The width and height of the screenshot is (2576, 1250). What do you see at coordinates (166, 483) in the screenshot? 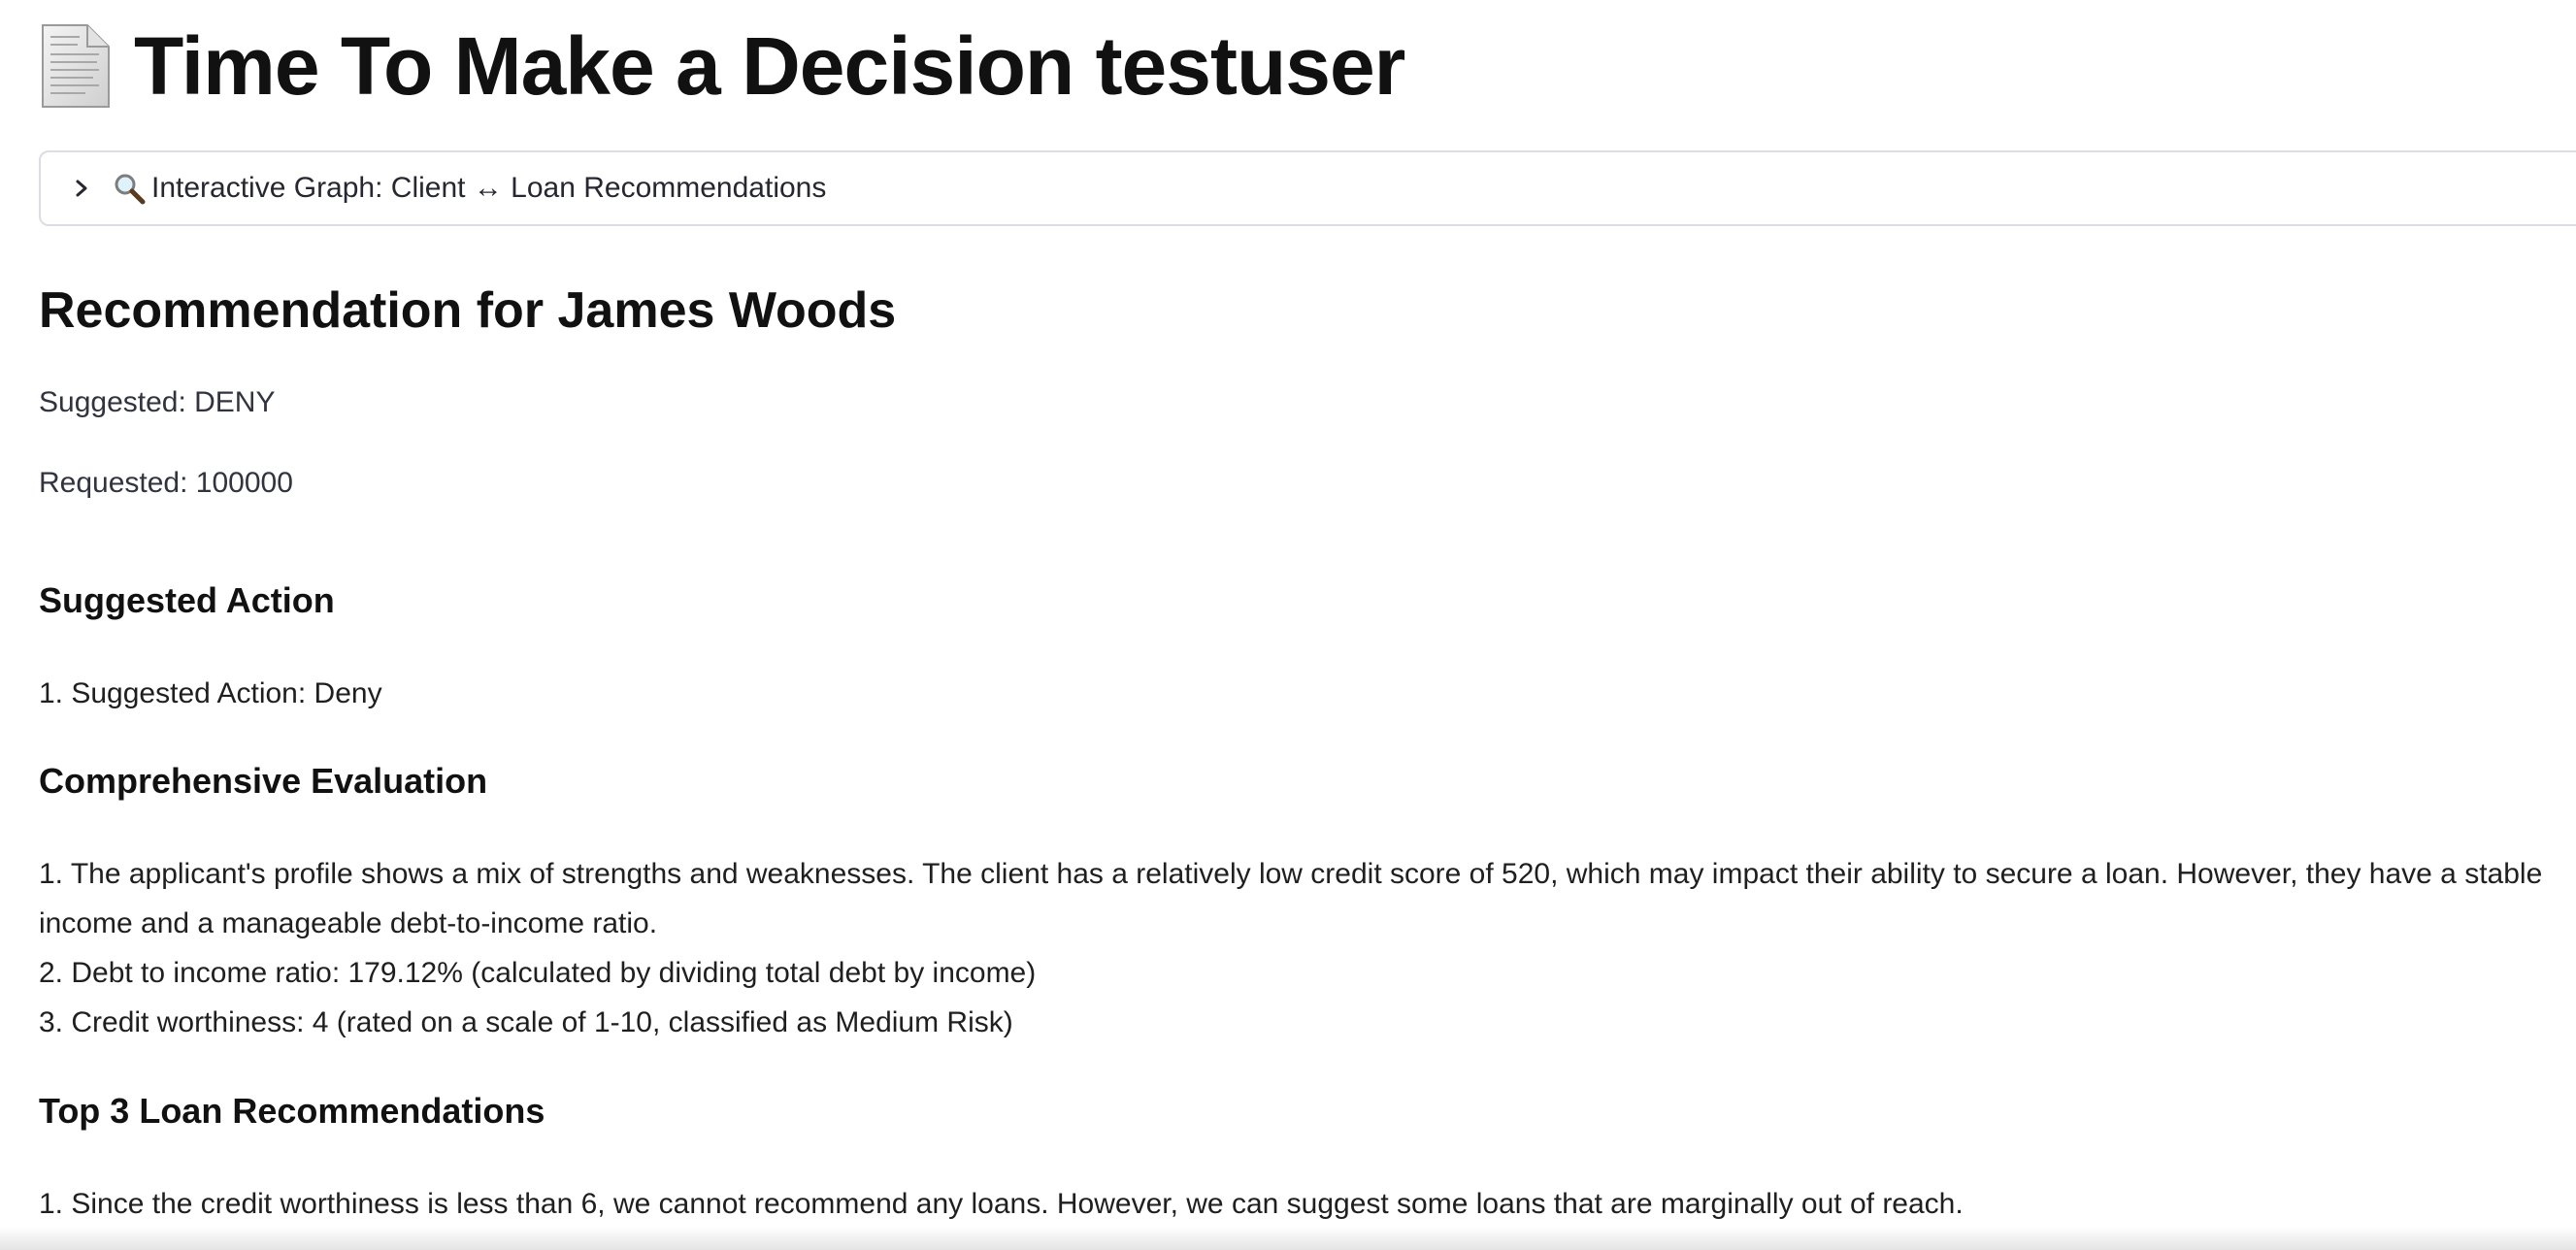
I see `requested-amount: Requested: 100000` at bounding box center [166, 483].